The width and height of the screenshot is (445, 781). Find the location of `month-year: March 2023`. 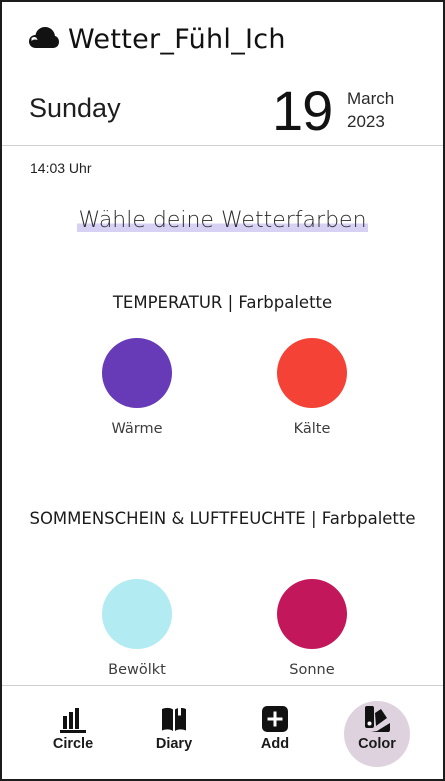

month-year: March 2023 is located at coordinates (370, 110).